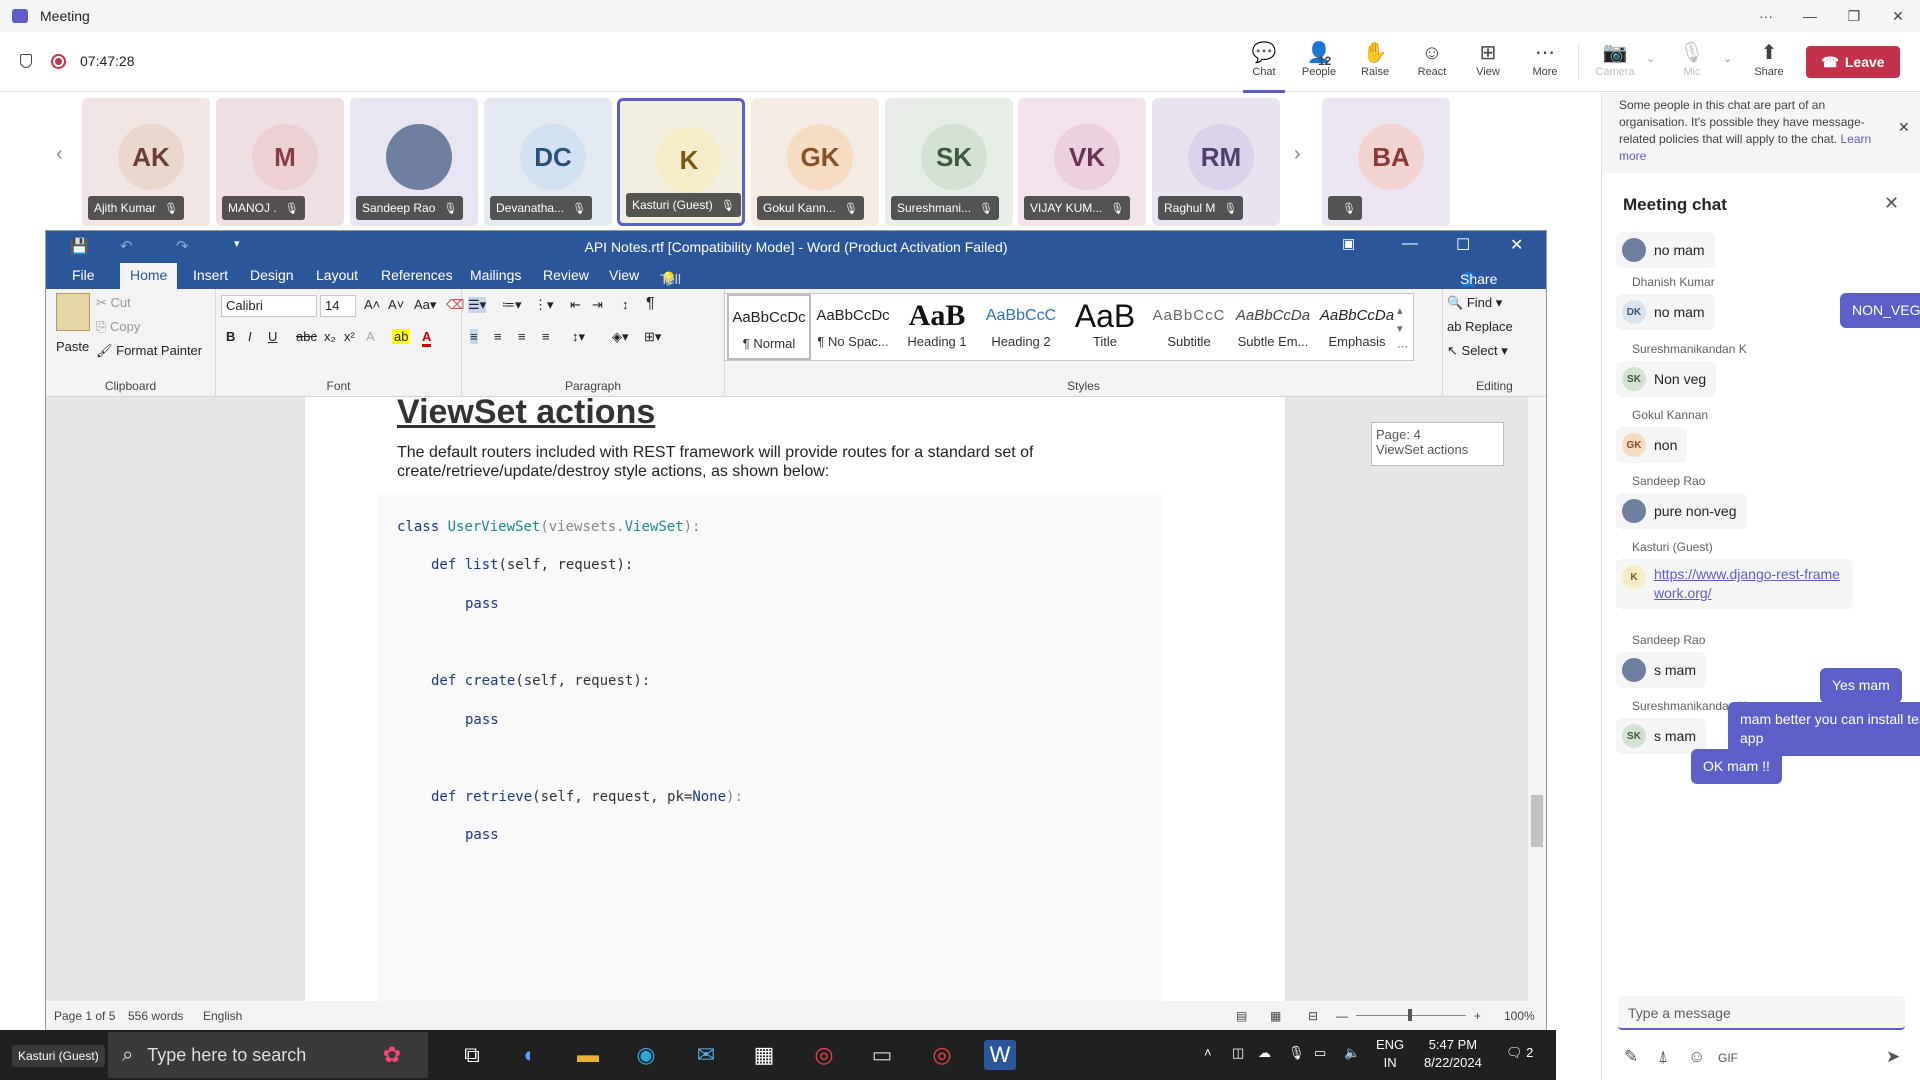  What do you see at coordinates (706, 1055) in the screenshot?
I see `mail-icon: ✉` at bounding box center [706, 1055].